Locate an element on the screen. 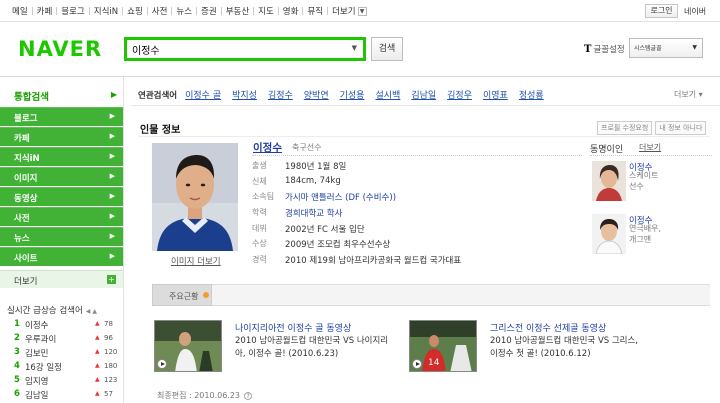 Image resolution: width=720 pixels, height=403 pixels. namesake-more-link: 더보기 is located at coordinates (650, 147).